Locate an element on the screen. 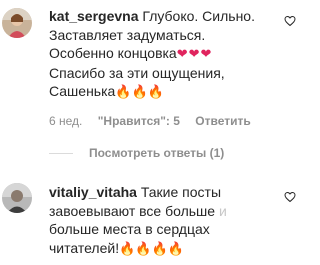  avatar is located at coordinates (17, 198).